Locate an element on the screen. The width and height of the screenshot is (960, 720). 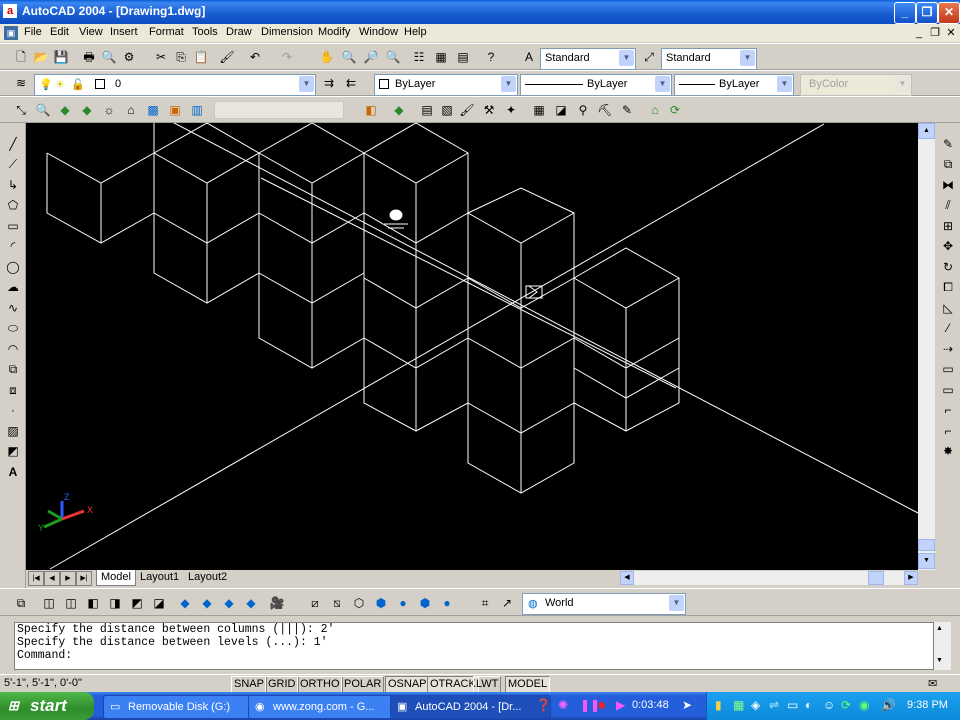
arc-icon: ◜ is located at coordinates (13, 246).